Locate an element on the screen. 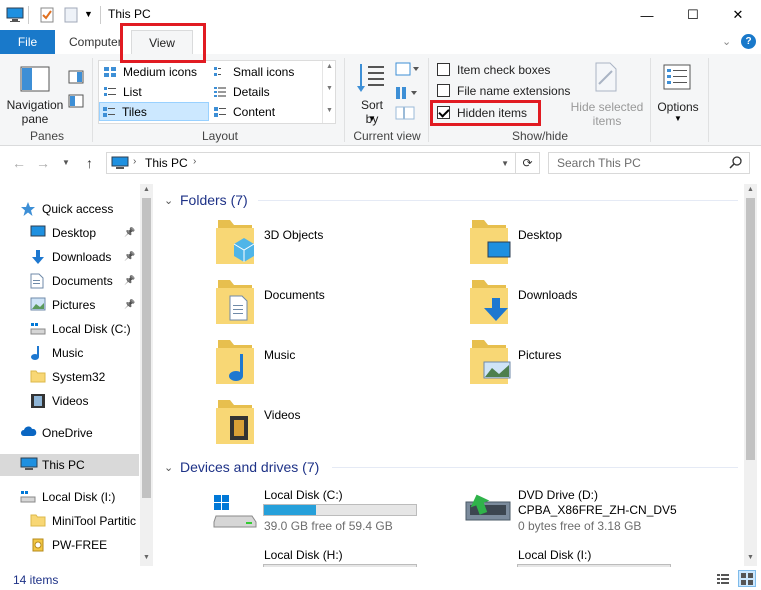 Image resolution: width=761 pixels, height=590 pixels. sidebar-item-documents: Documents 📌 is located at coordinates (69, 281).